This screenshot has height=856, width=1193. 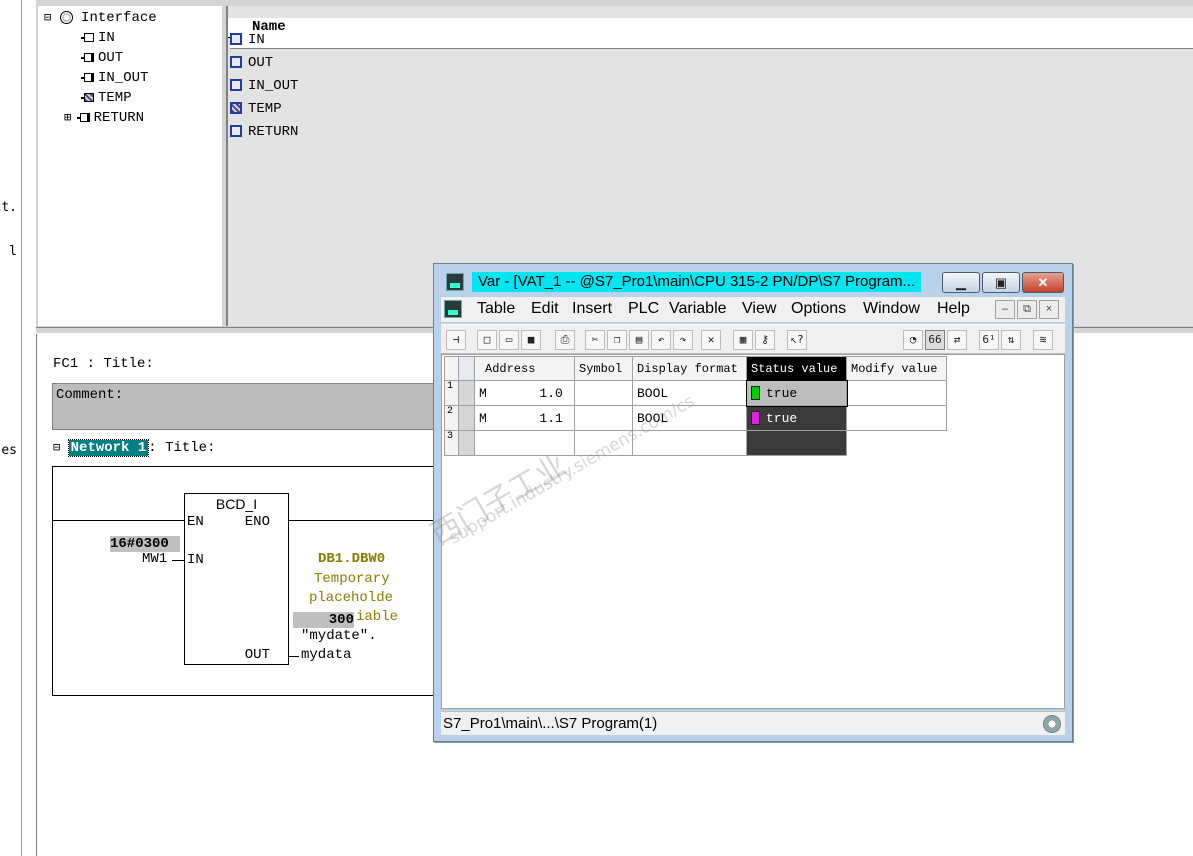 What do you see at coordinates (891, 309) in the screenshot?
I see `menu-window: Window` at bounding box center [891, 309].